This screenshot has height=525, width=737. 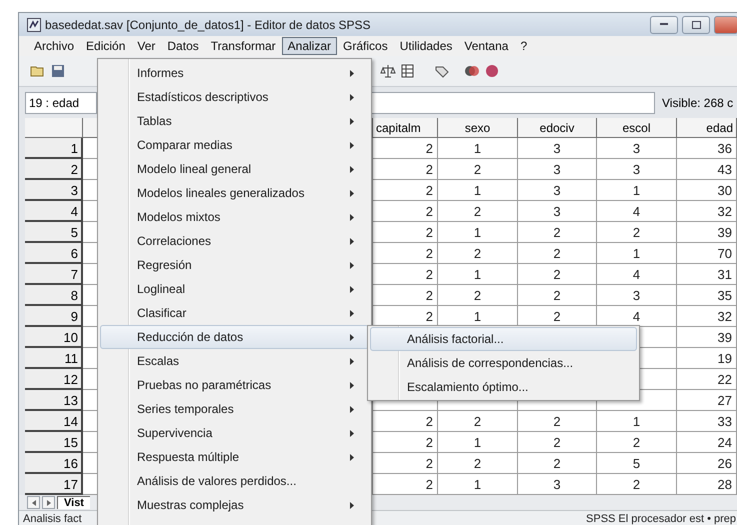 What do you see at coordinates (54, 379) in the screenshot?
I see `row-number: 12` at bounding box center [54, 379].